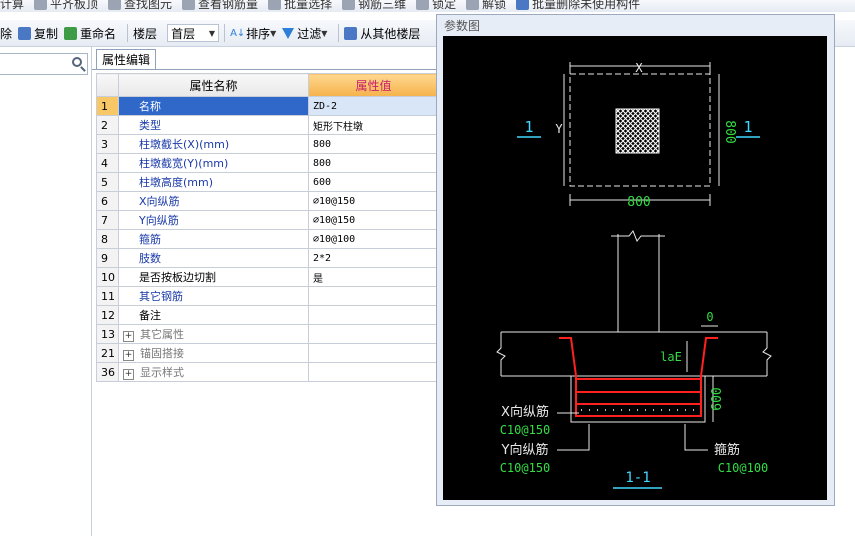  Describe the element at coordinates (436, 6) in the screenshot. I see `lock-button: 锁定` at that location.